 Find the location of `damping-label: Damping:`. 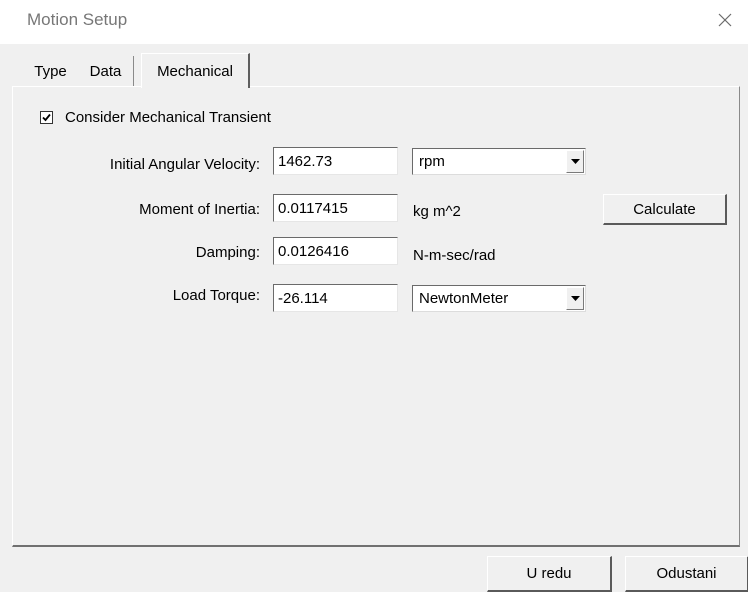

damping-label: Damping: is located at coordinates (227, 252).